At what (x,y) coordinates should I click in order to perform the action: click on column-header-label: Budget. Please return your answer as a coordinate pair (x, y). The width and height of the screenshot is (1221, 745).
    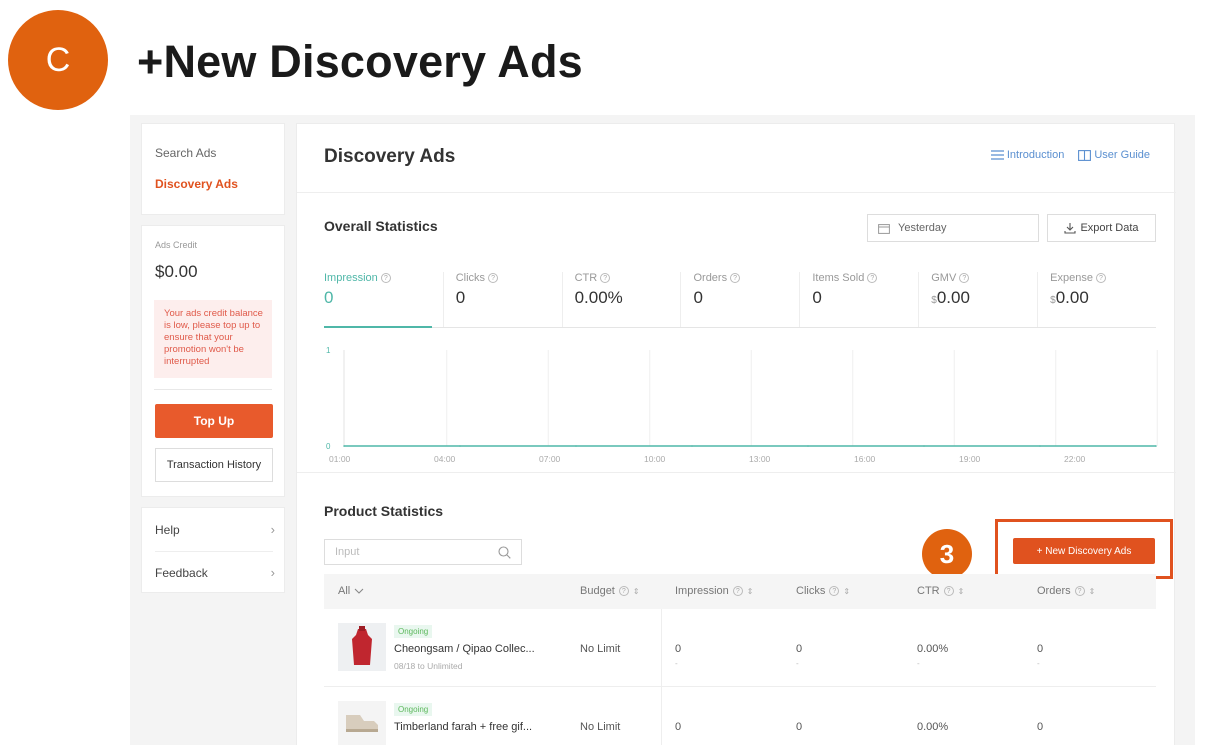
    Looking at the image, I should click on (597, 591).